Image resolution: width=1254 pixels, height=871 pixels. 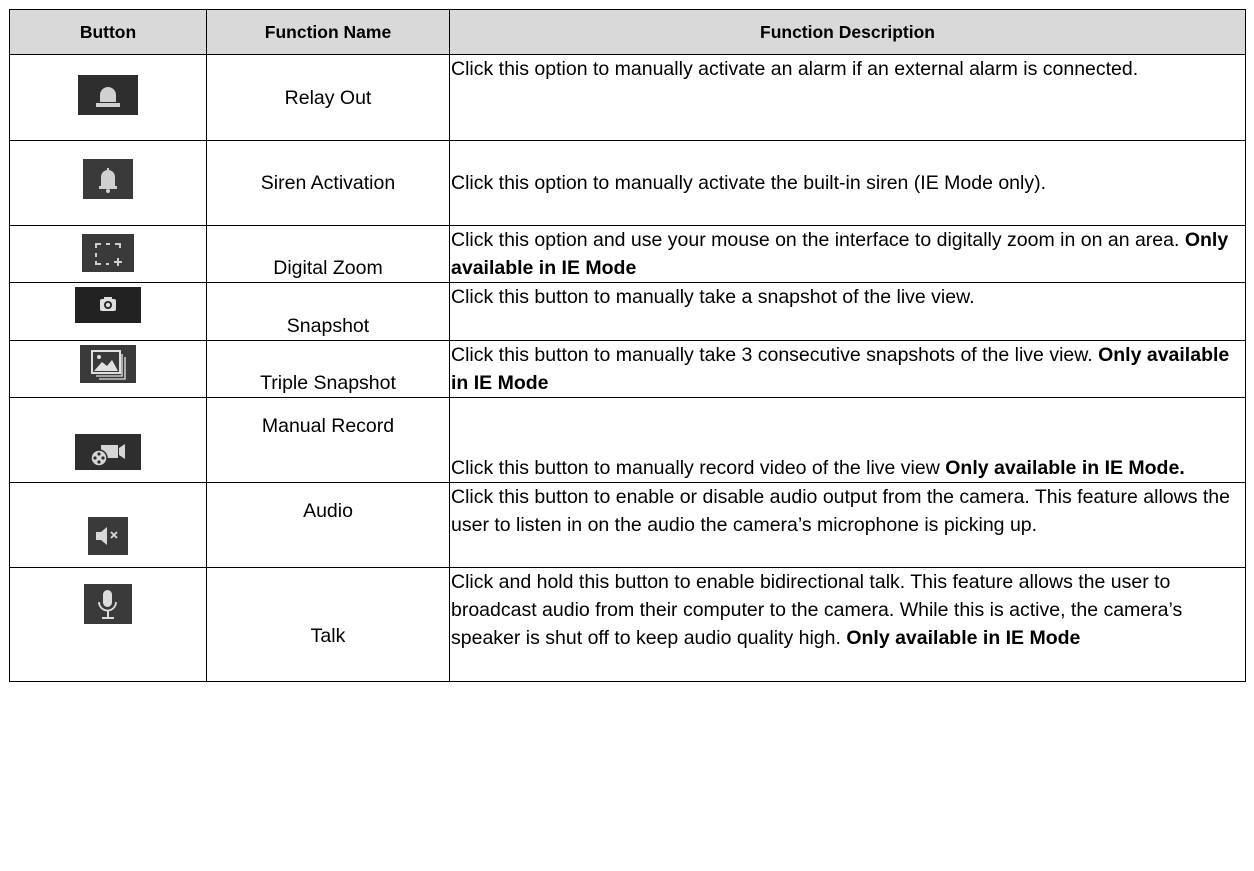 What do you see at coordinates (328, 311) in the screenshot?
I see `function-name: Snapshot` at bounding box center [328, 311].